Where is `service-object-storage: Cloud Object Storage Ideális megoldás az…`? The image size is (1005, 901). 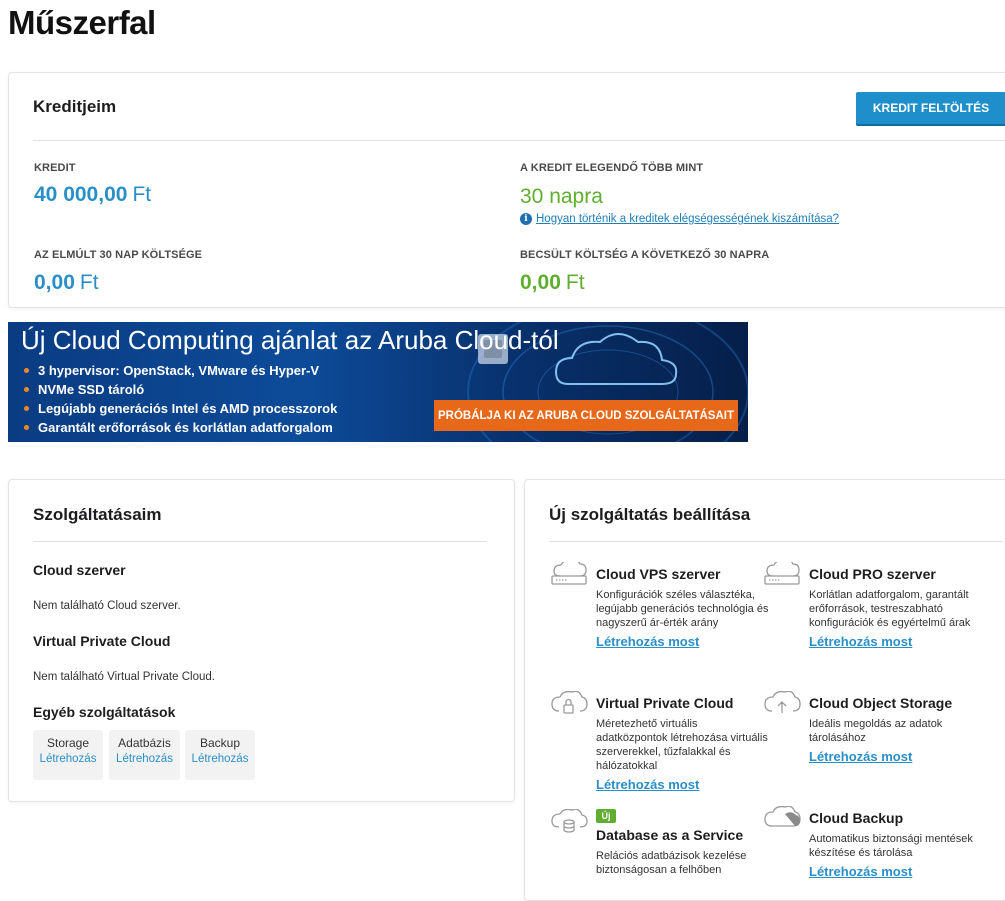 service-object-storage: Cloud Object Storage Ideális megoldás az… is located at coordinates (874, 727).